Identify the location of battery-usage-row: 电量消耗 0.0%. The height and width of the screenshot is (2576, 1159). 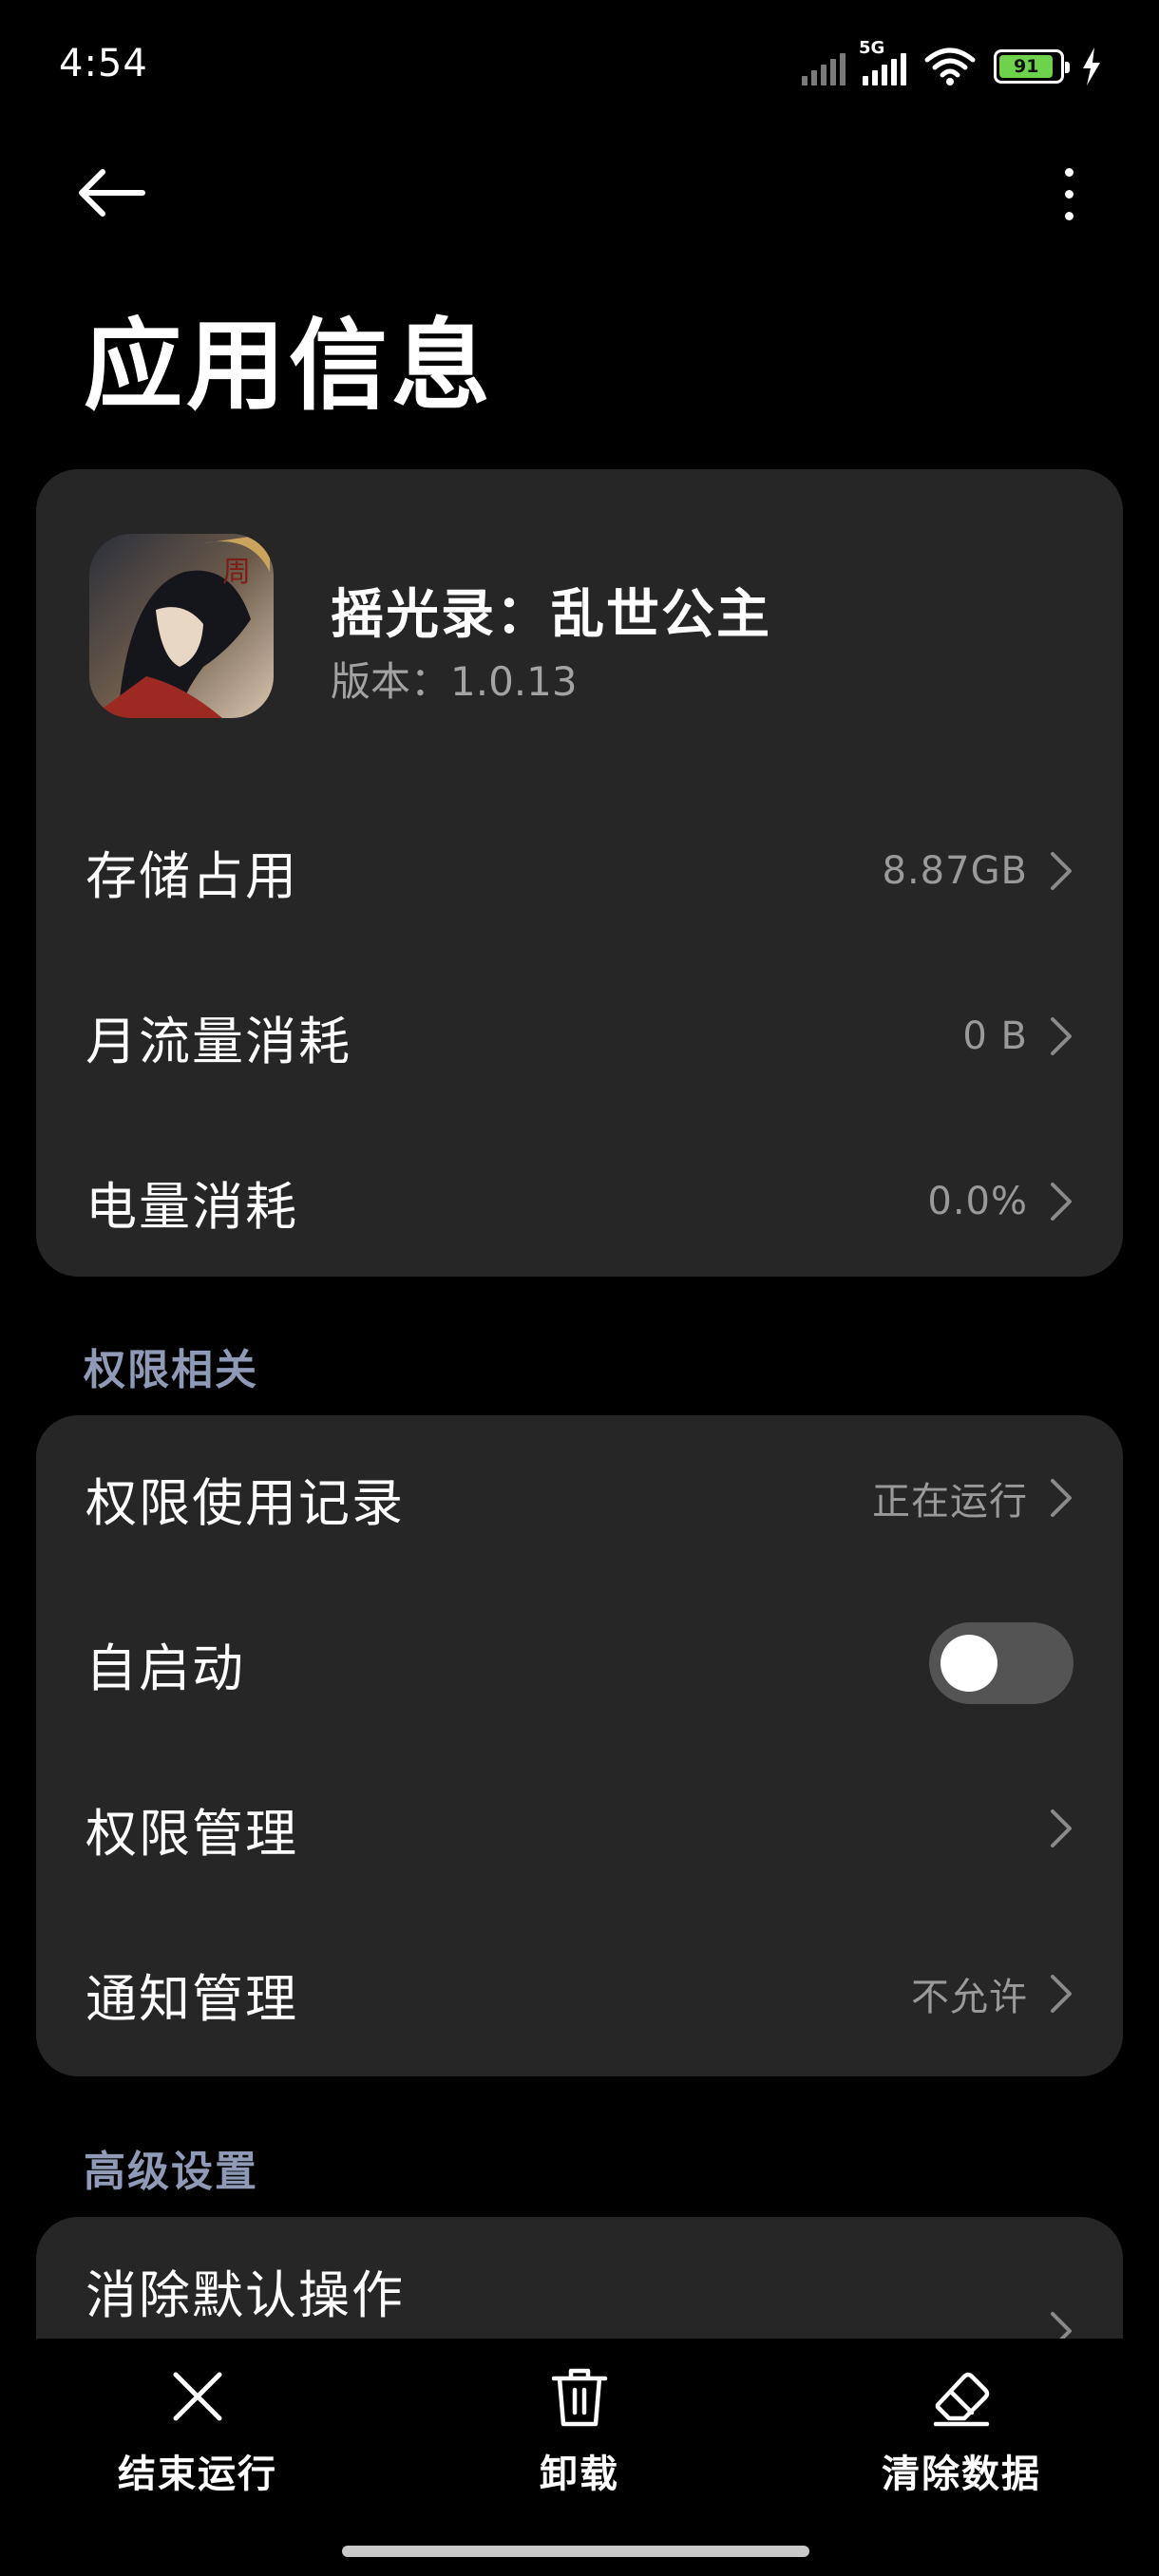
(579, 1198).